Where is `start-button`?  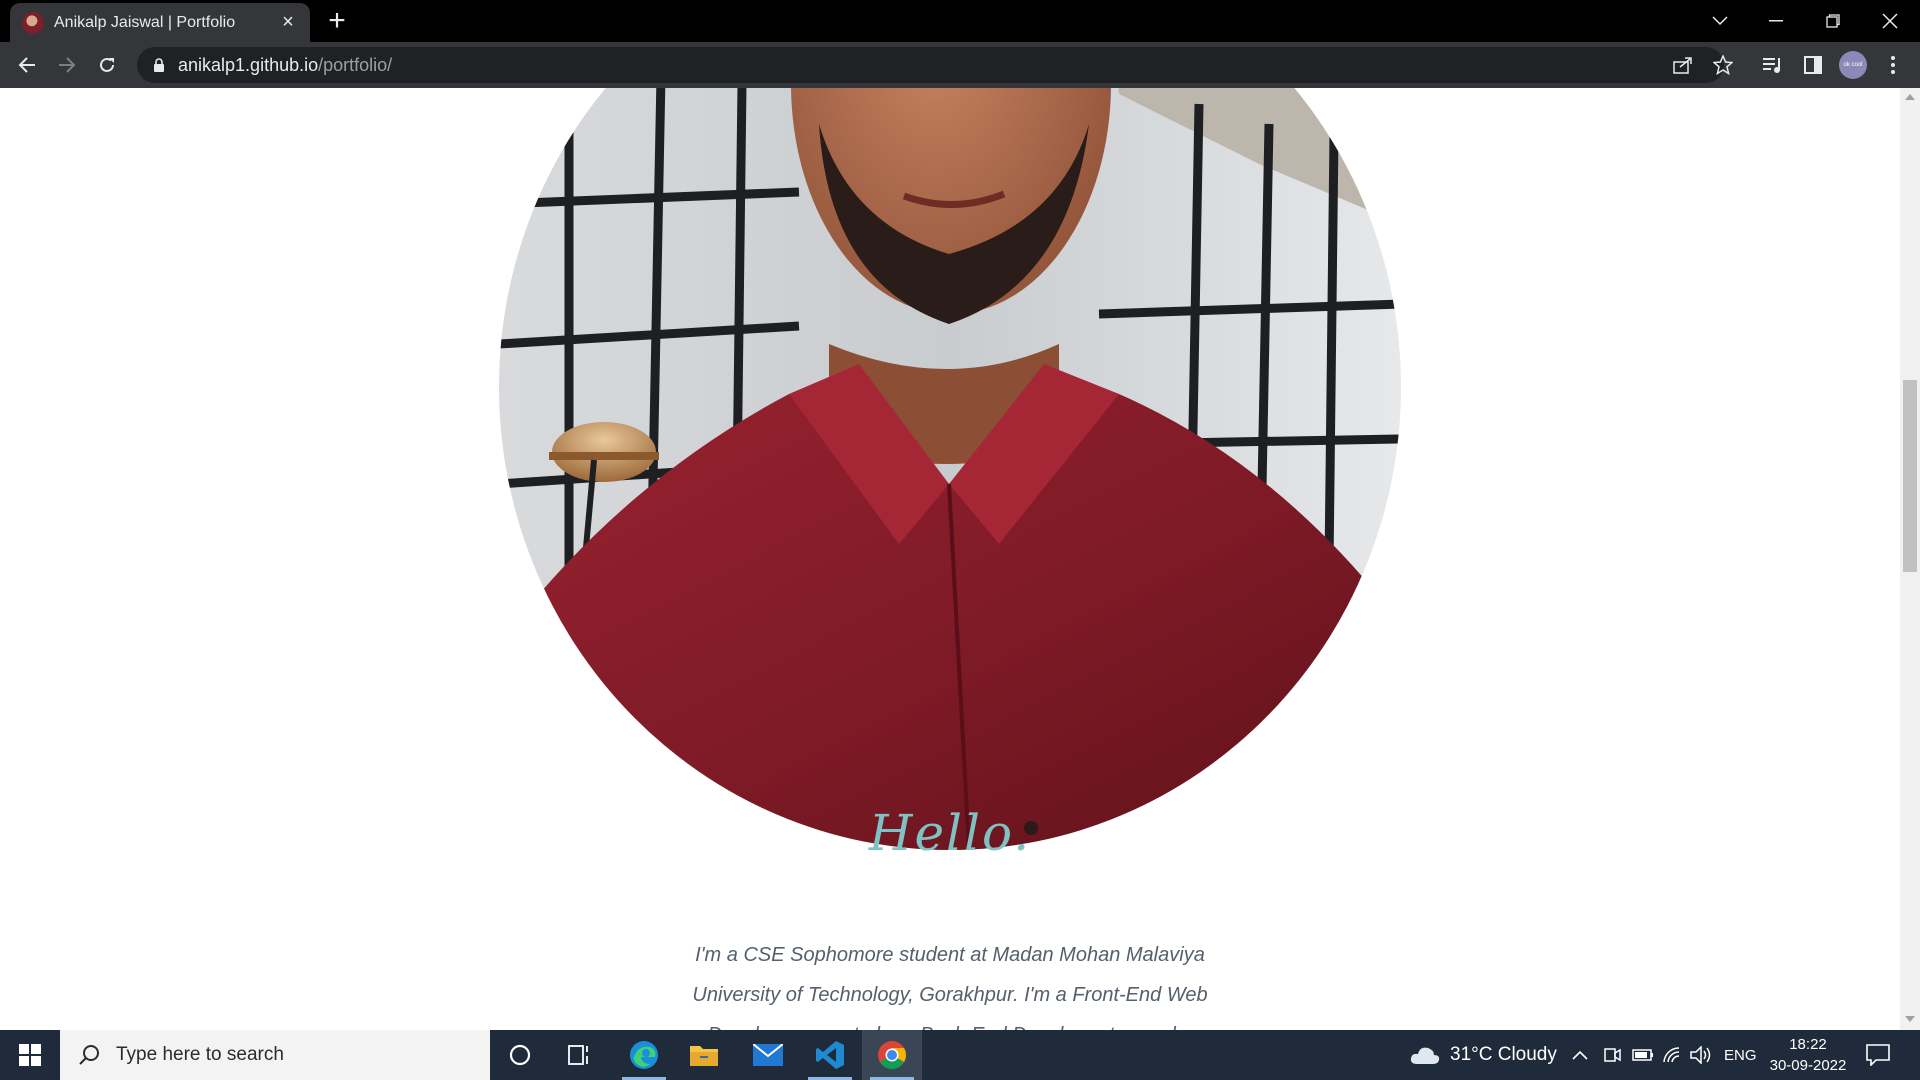 start-button is located at coordinates (30, 1055).